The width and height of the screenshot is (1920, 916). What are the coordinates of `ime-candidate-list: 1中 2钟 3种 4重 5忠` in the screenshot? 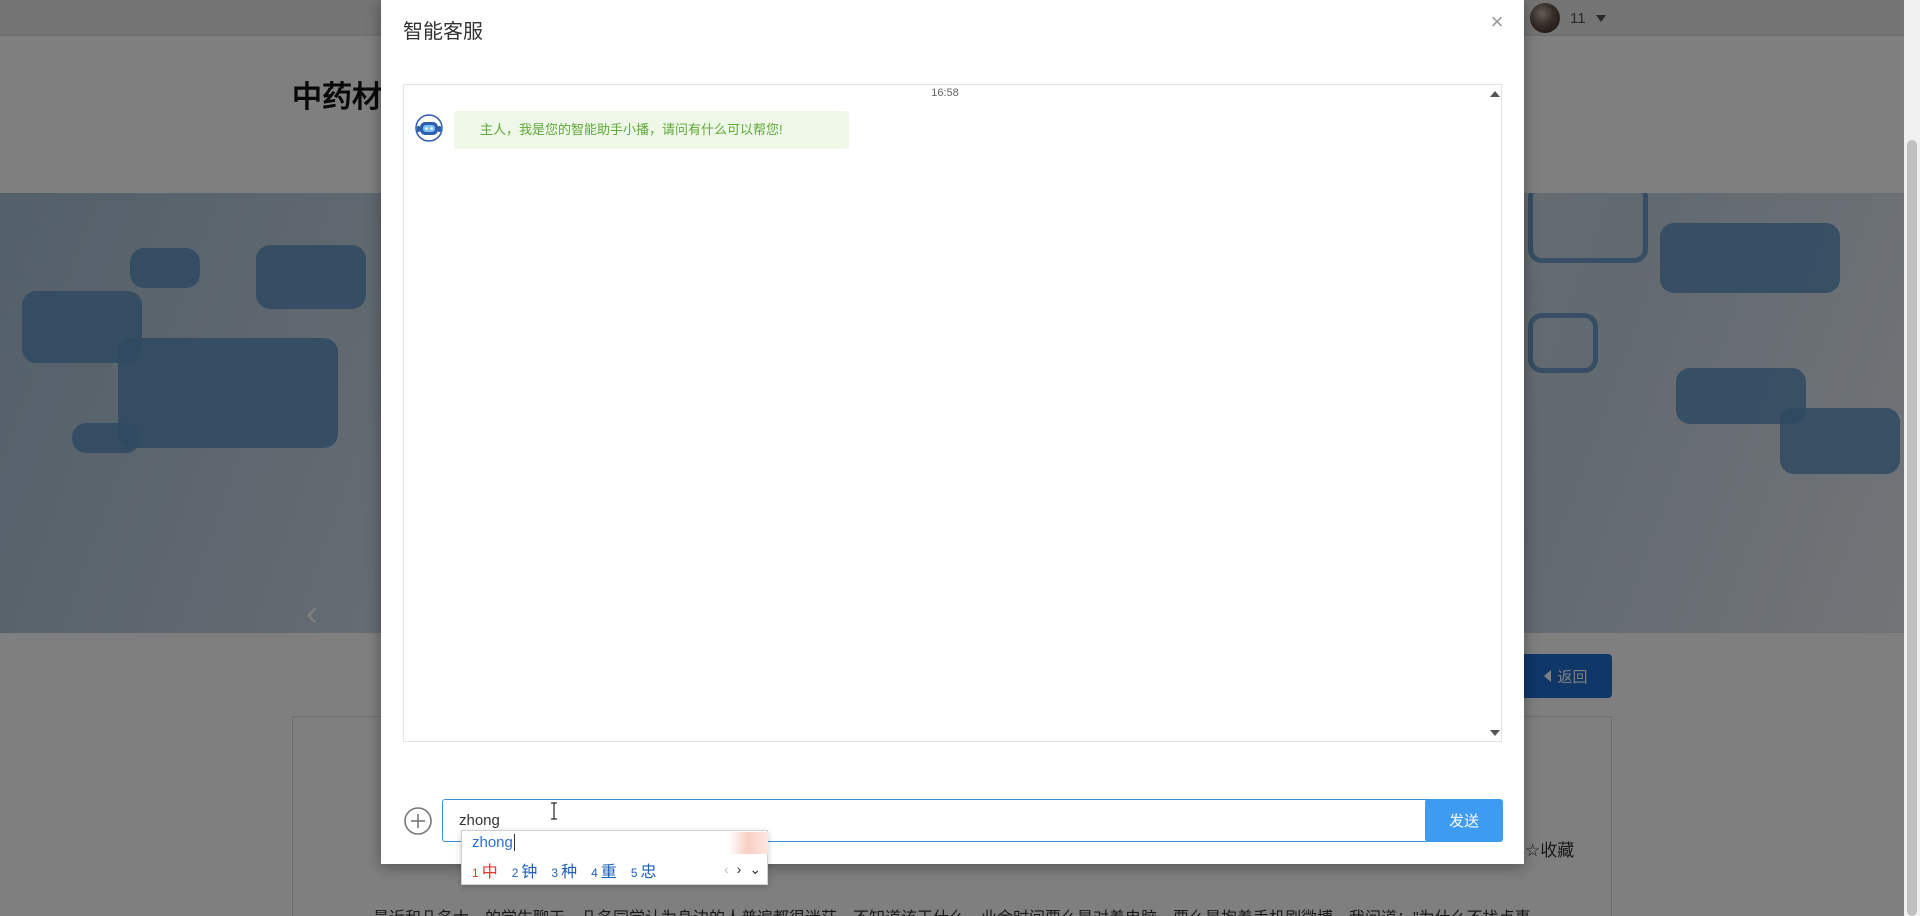 It's located at (564, 870).